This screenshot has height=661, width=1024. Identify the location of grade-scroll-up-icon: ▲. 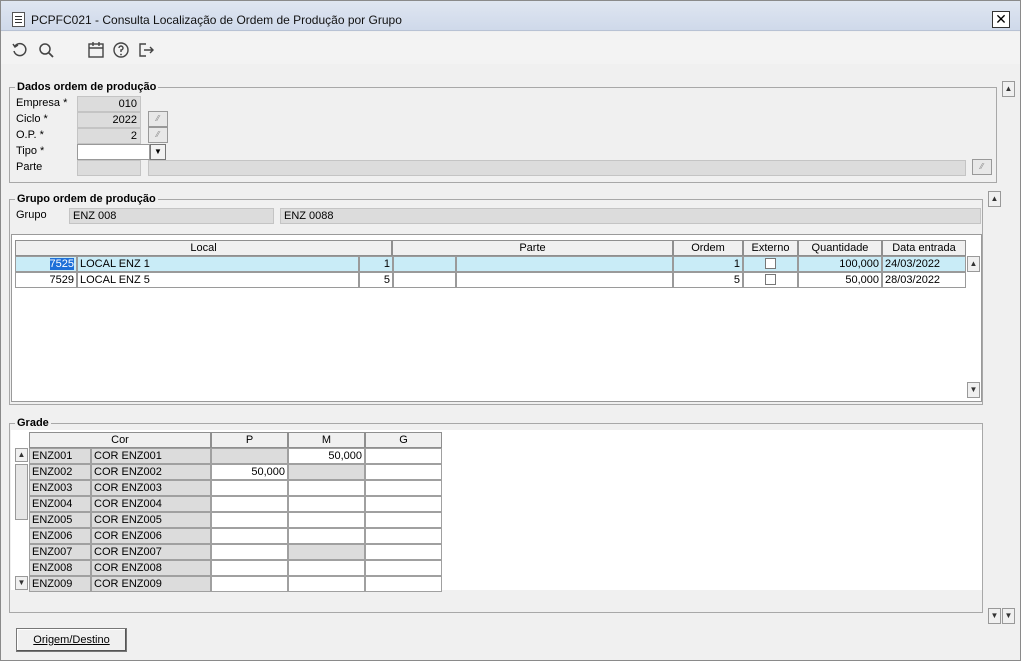
(21, 455).